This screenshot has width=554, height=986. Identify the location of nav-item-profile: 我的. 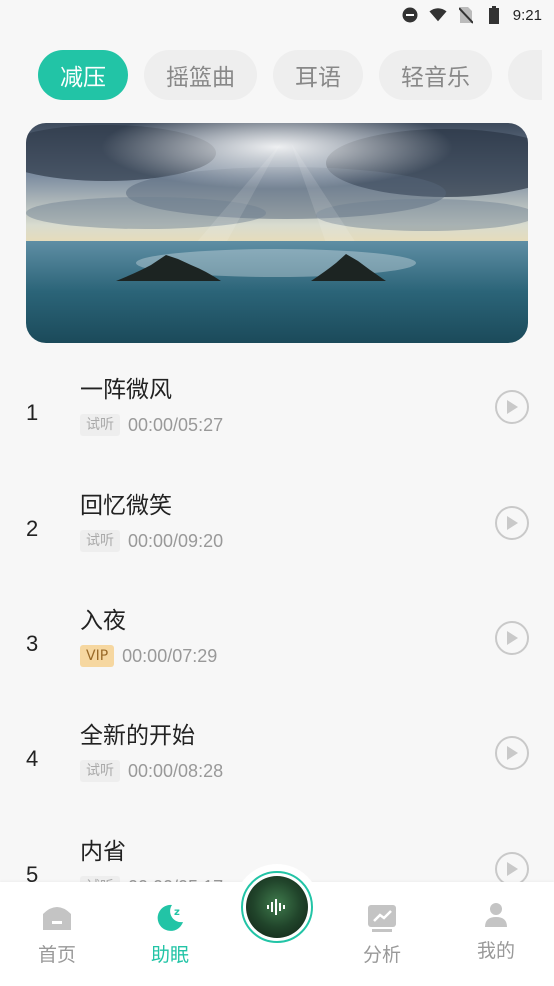
(496, 932).